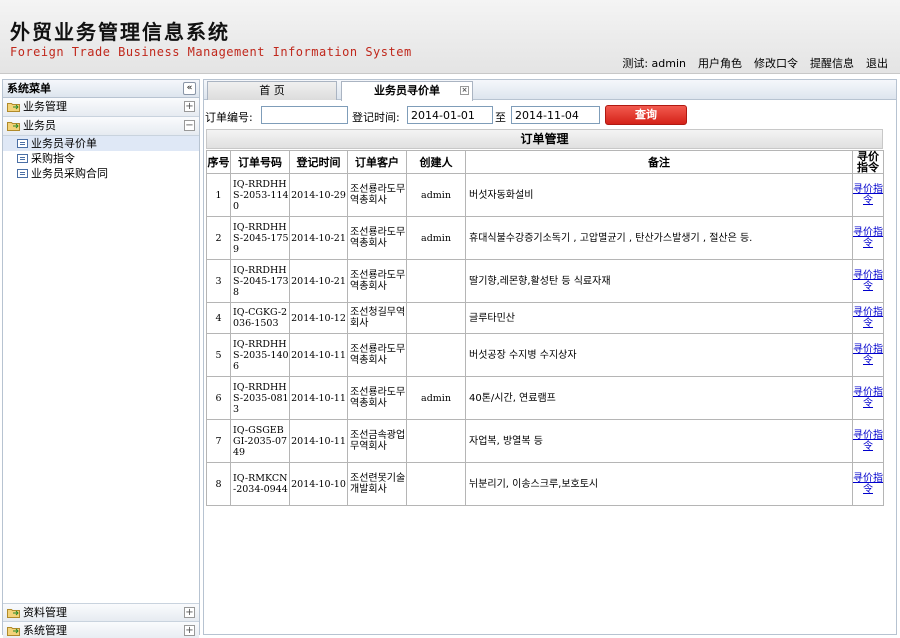  I want to click on cell-order-number: IQ-RRDHHS-2045-1738, so click(260, 281).